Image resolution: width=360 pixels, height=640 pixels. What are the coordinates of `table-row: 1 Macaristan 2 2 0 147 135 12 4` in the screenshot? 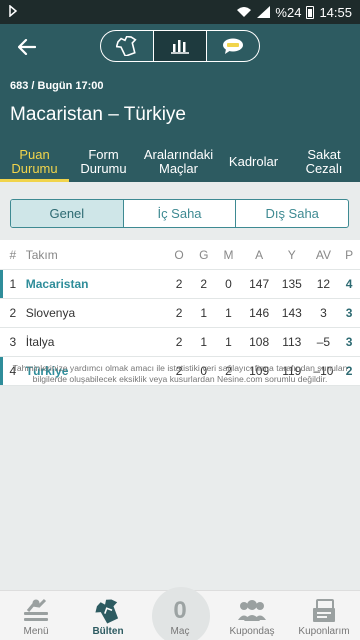 It's located at (180, 284).